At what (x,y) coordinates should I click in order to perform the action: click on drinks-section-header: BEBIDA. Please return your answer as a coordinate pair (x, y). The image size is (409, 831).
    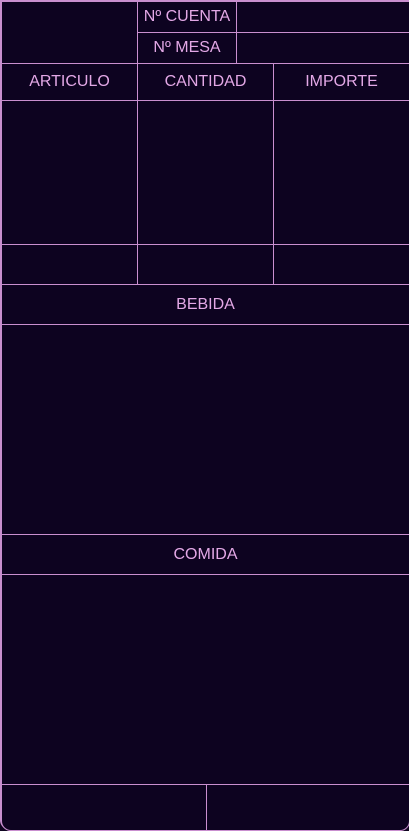
    Looking at the image, I should click on (205, 304).